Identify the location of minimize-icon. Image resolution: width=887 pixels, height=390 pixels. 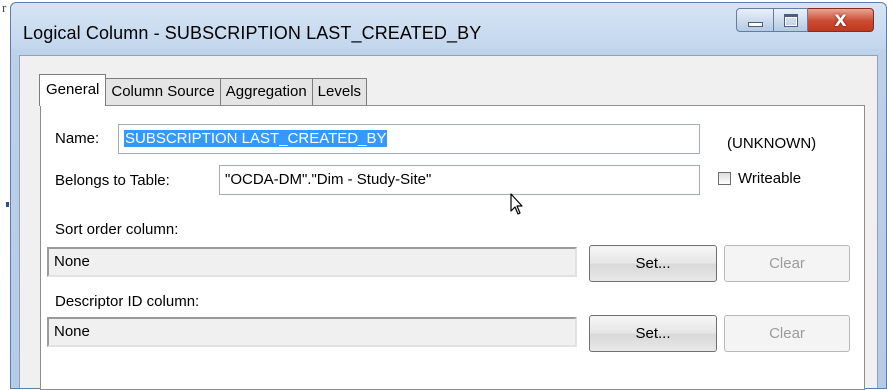
(755, 24).